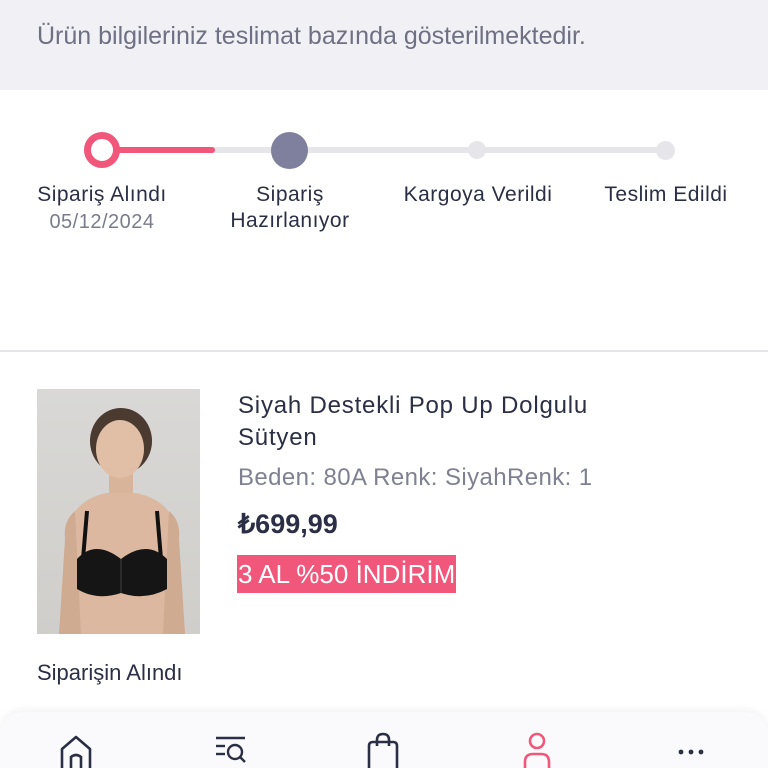 The height and width of the screenshot is (768, 768). I want to click on bottom-navigation, so click(384, 740).